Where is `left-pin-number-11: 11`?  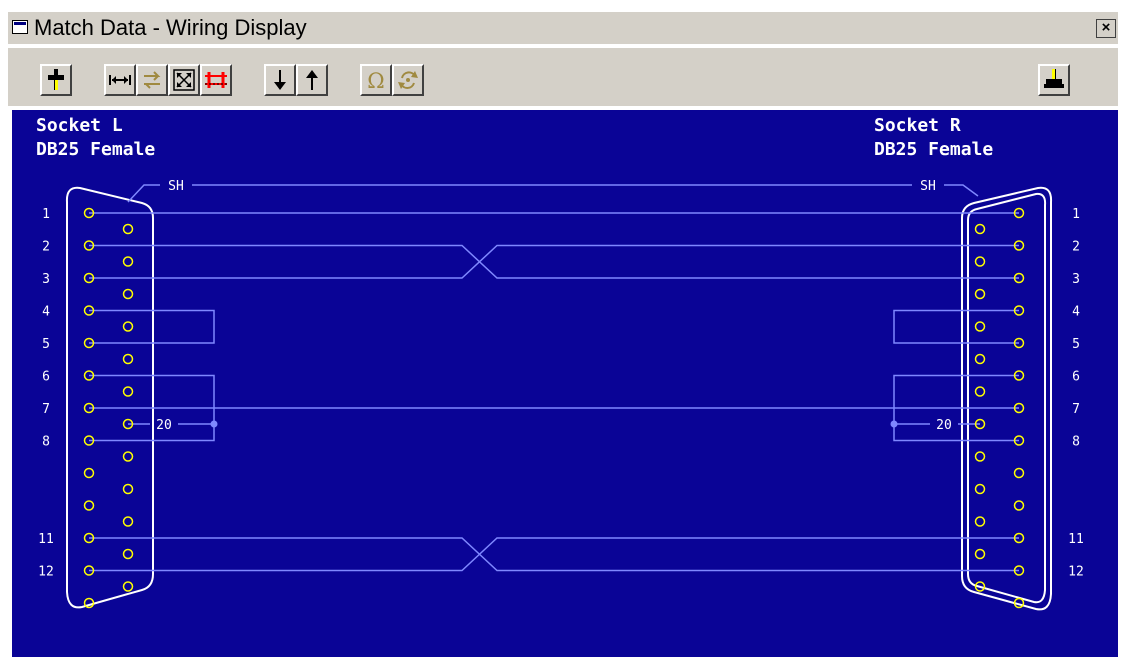 left-pin-number-11: 11 is located at coordinates (46, 539).